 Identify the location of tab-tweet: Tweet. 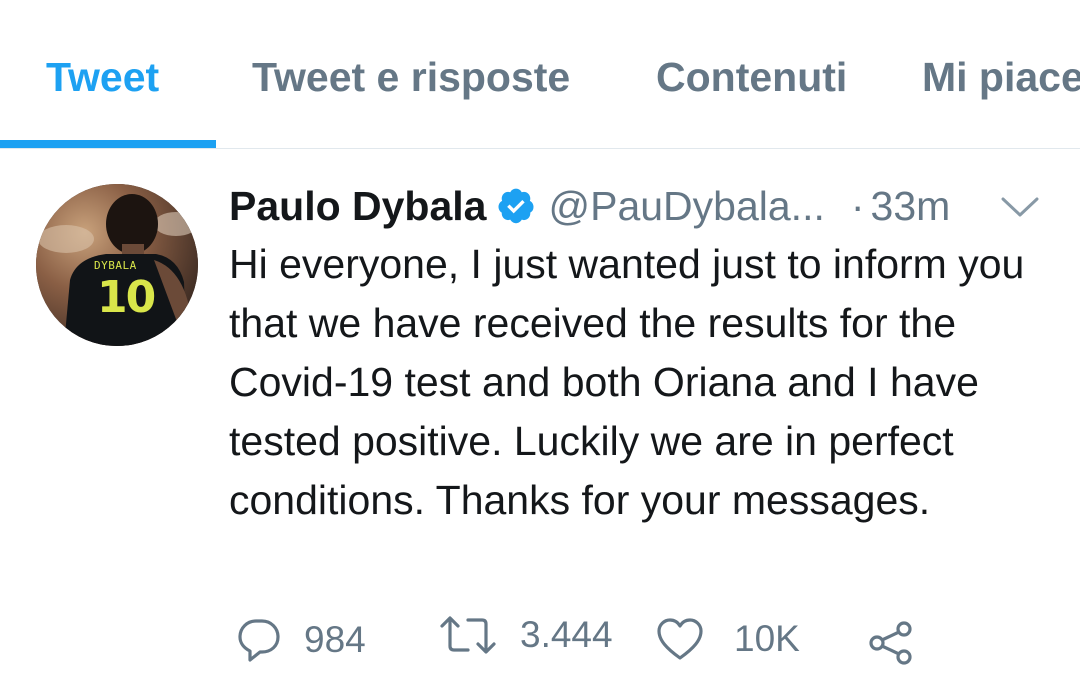
(102, 77).